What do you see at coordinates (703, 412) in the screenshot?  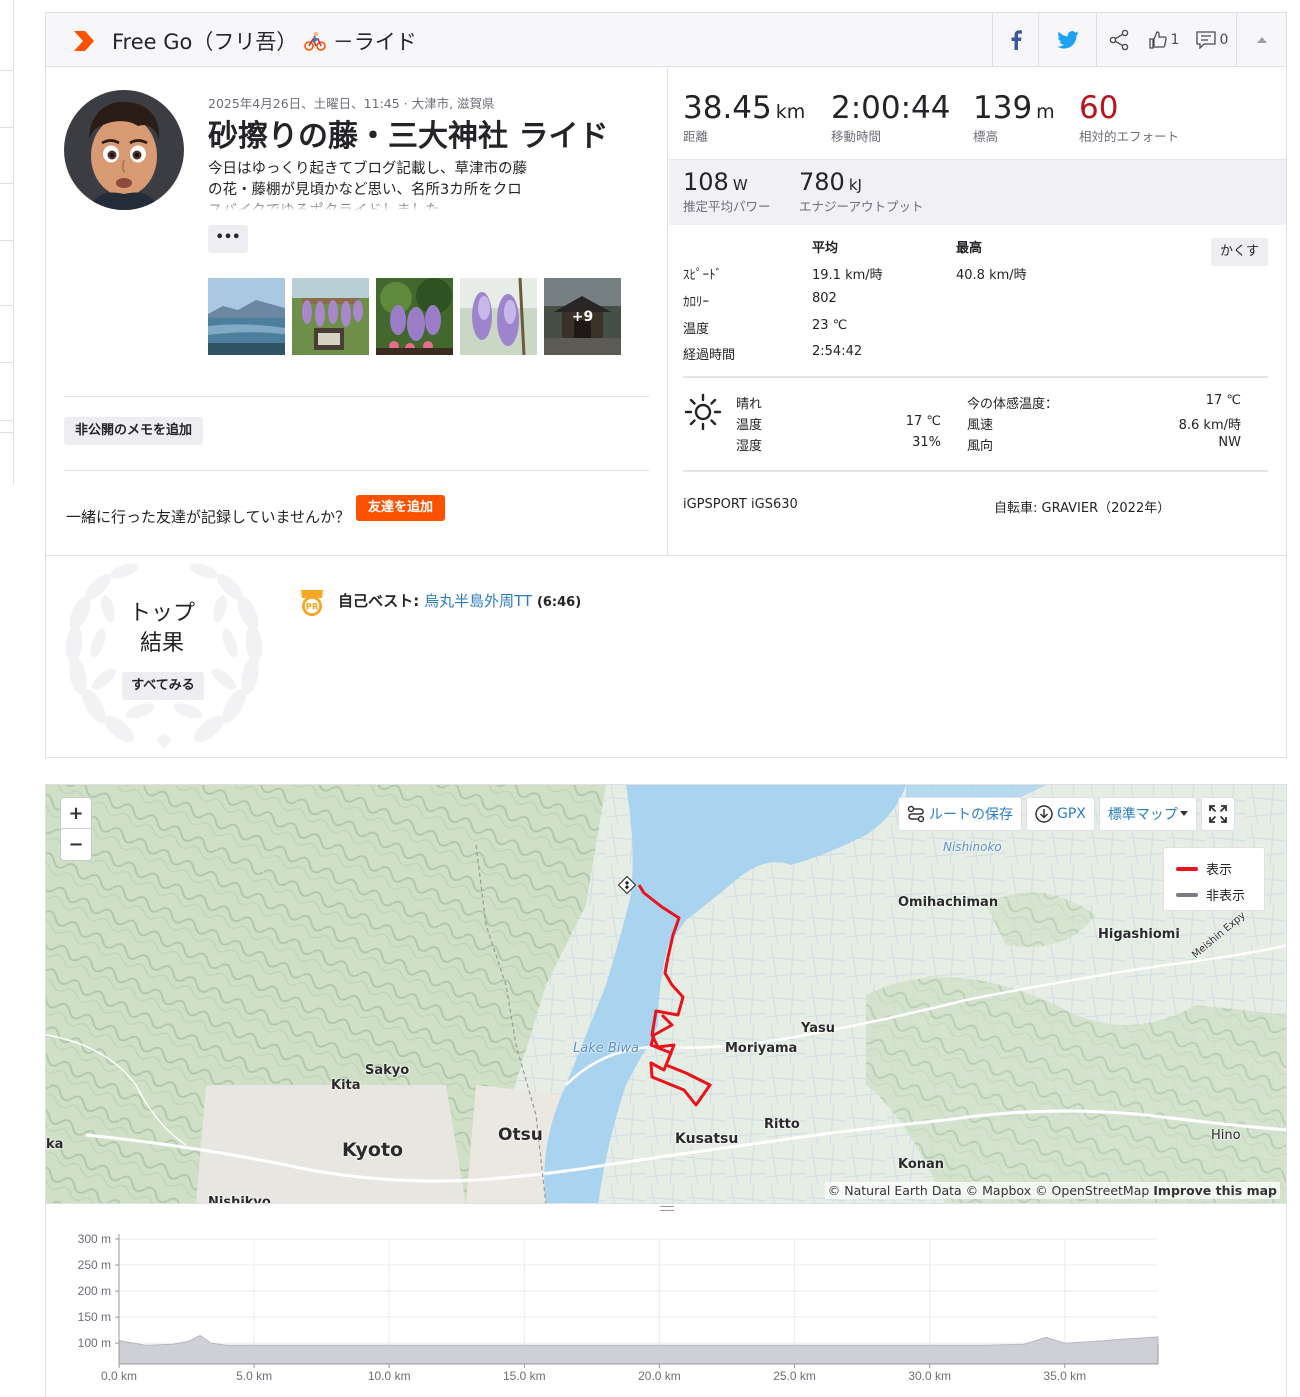 I see `sun-icon` at bounding box center [703, 412].